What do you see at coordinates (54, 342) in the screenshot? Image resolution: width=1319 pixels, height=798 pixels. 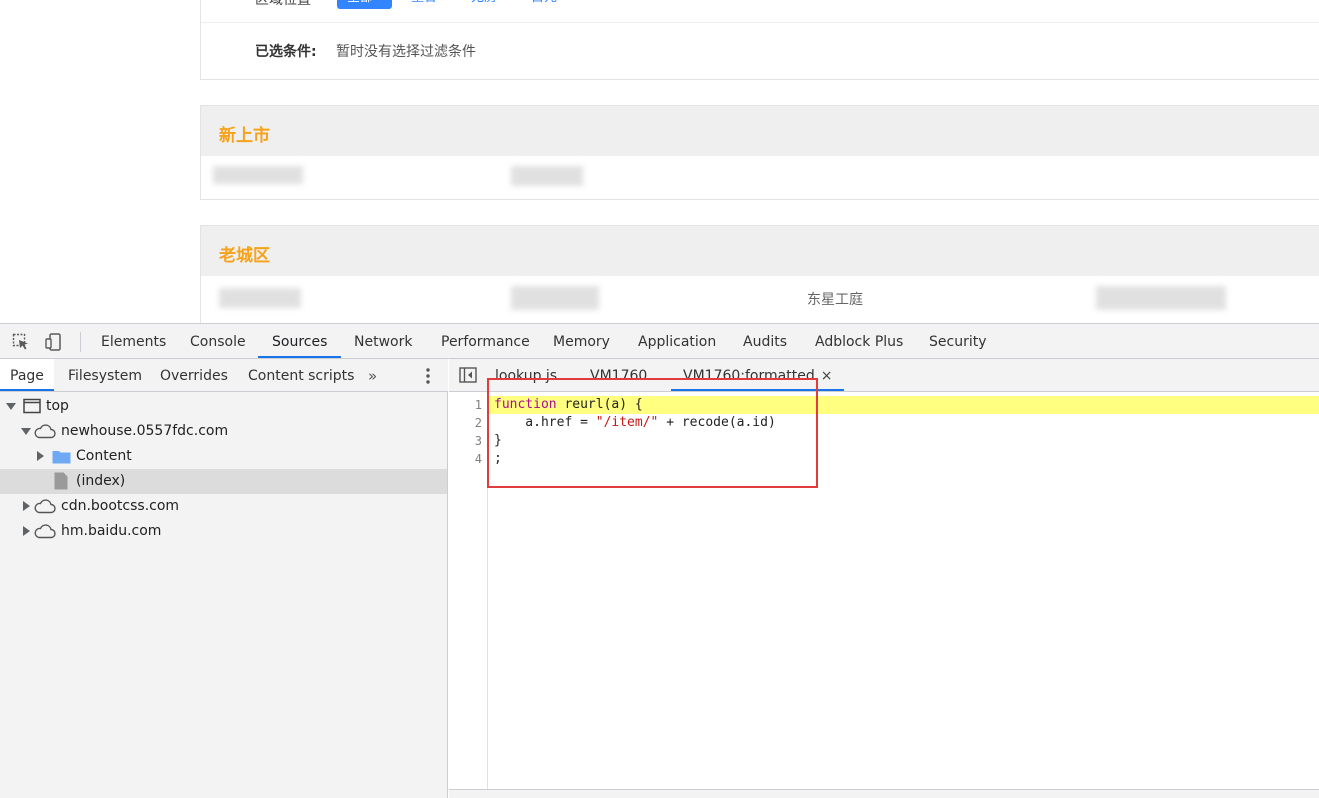 I see `device-toolbar-icon` at bounding box center [54, 342].